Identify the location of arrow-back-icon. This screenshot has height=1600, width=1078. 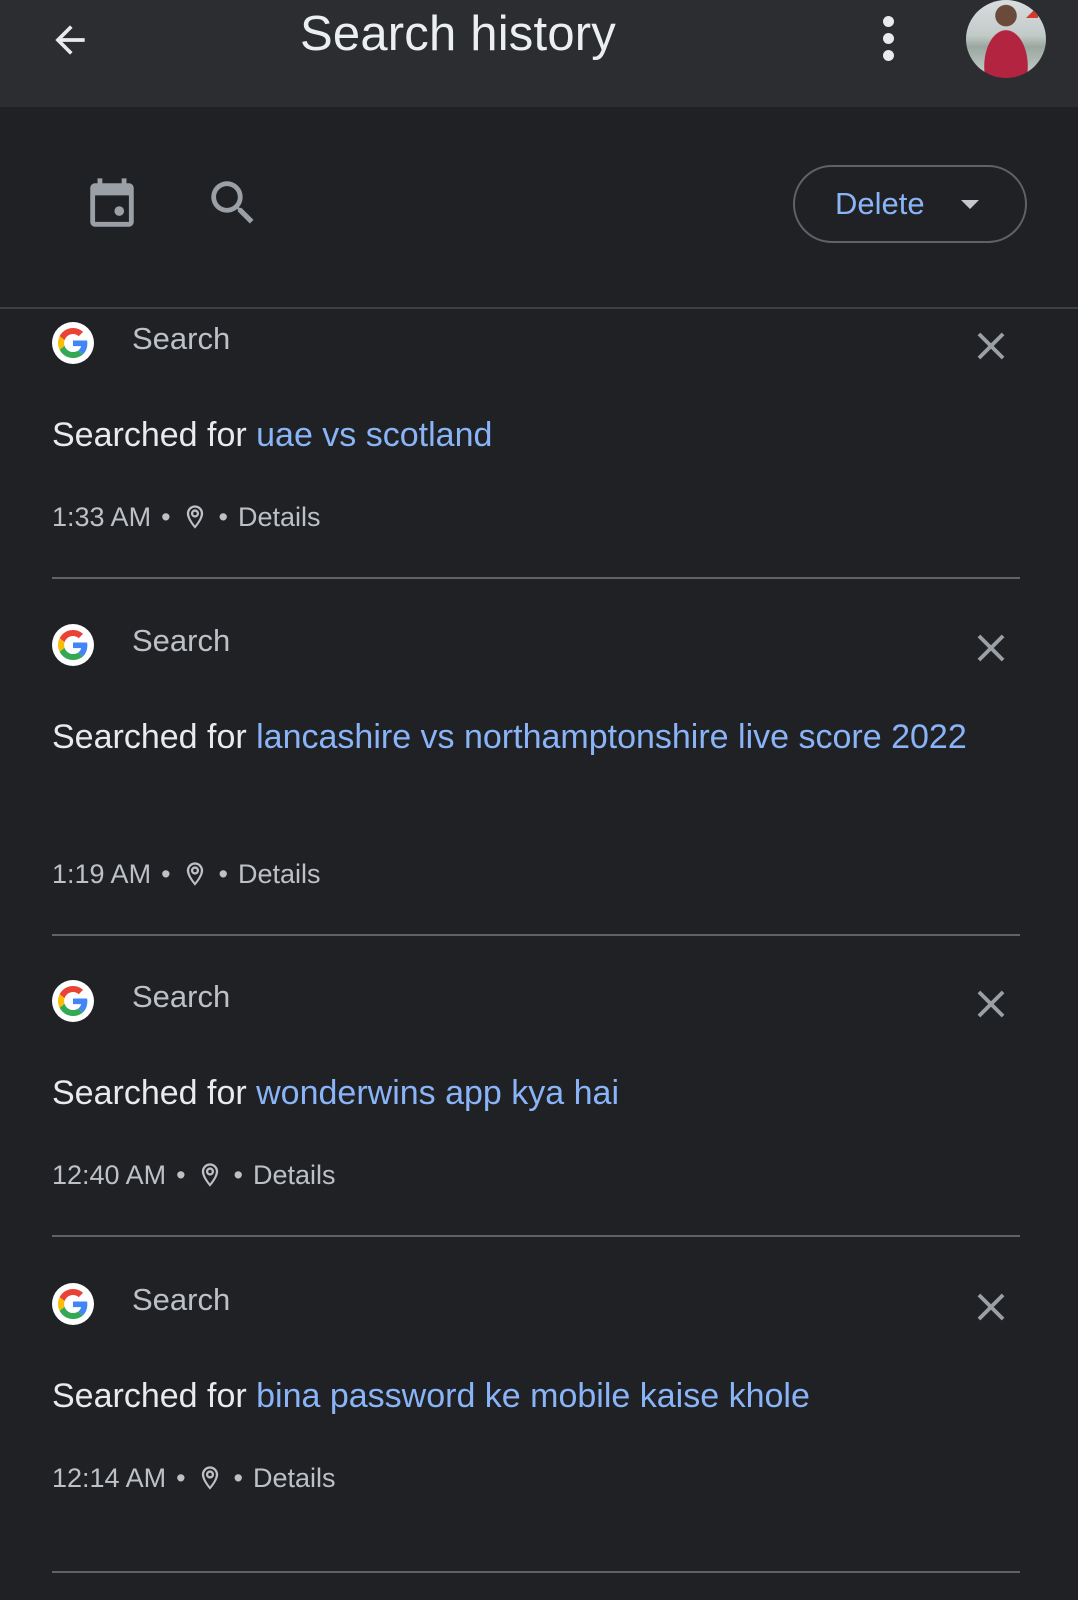
(70, 40).